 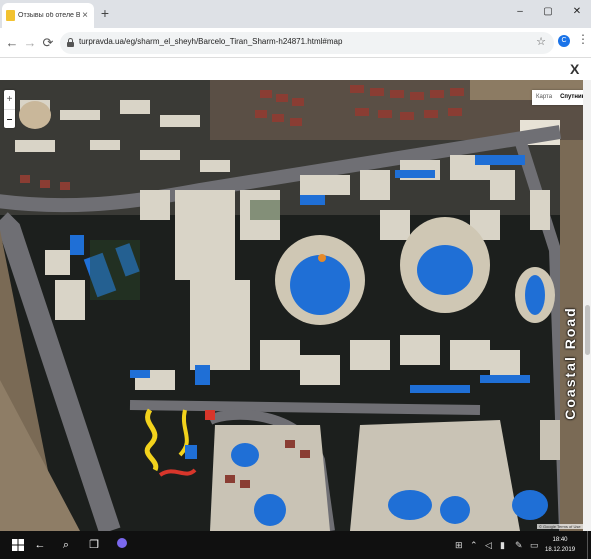 What do you see at coordinates (30, 43) in the screenshot?
I see `forward-arrow-icon: →` at bounding box center [30, 43].